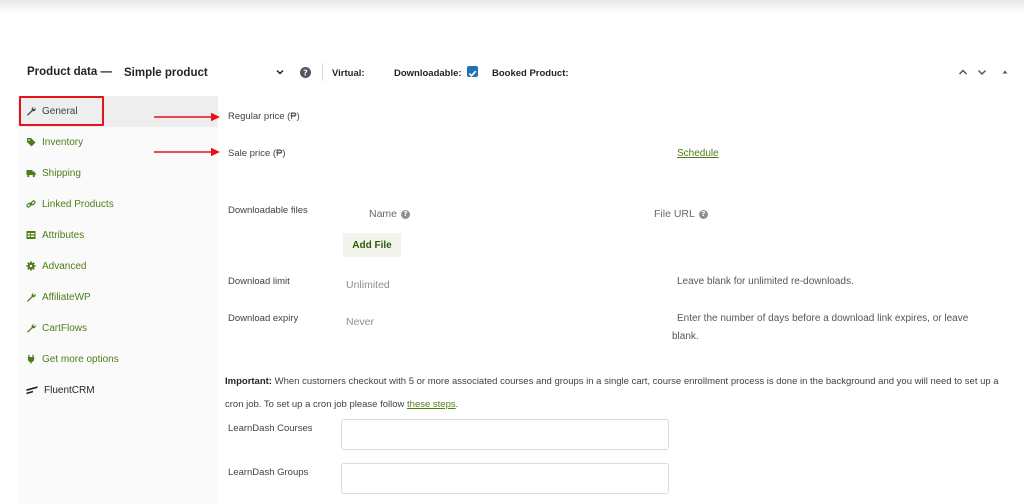  I want to click on downloadable-label: Downloadable:, so click(428, 73).